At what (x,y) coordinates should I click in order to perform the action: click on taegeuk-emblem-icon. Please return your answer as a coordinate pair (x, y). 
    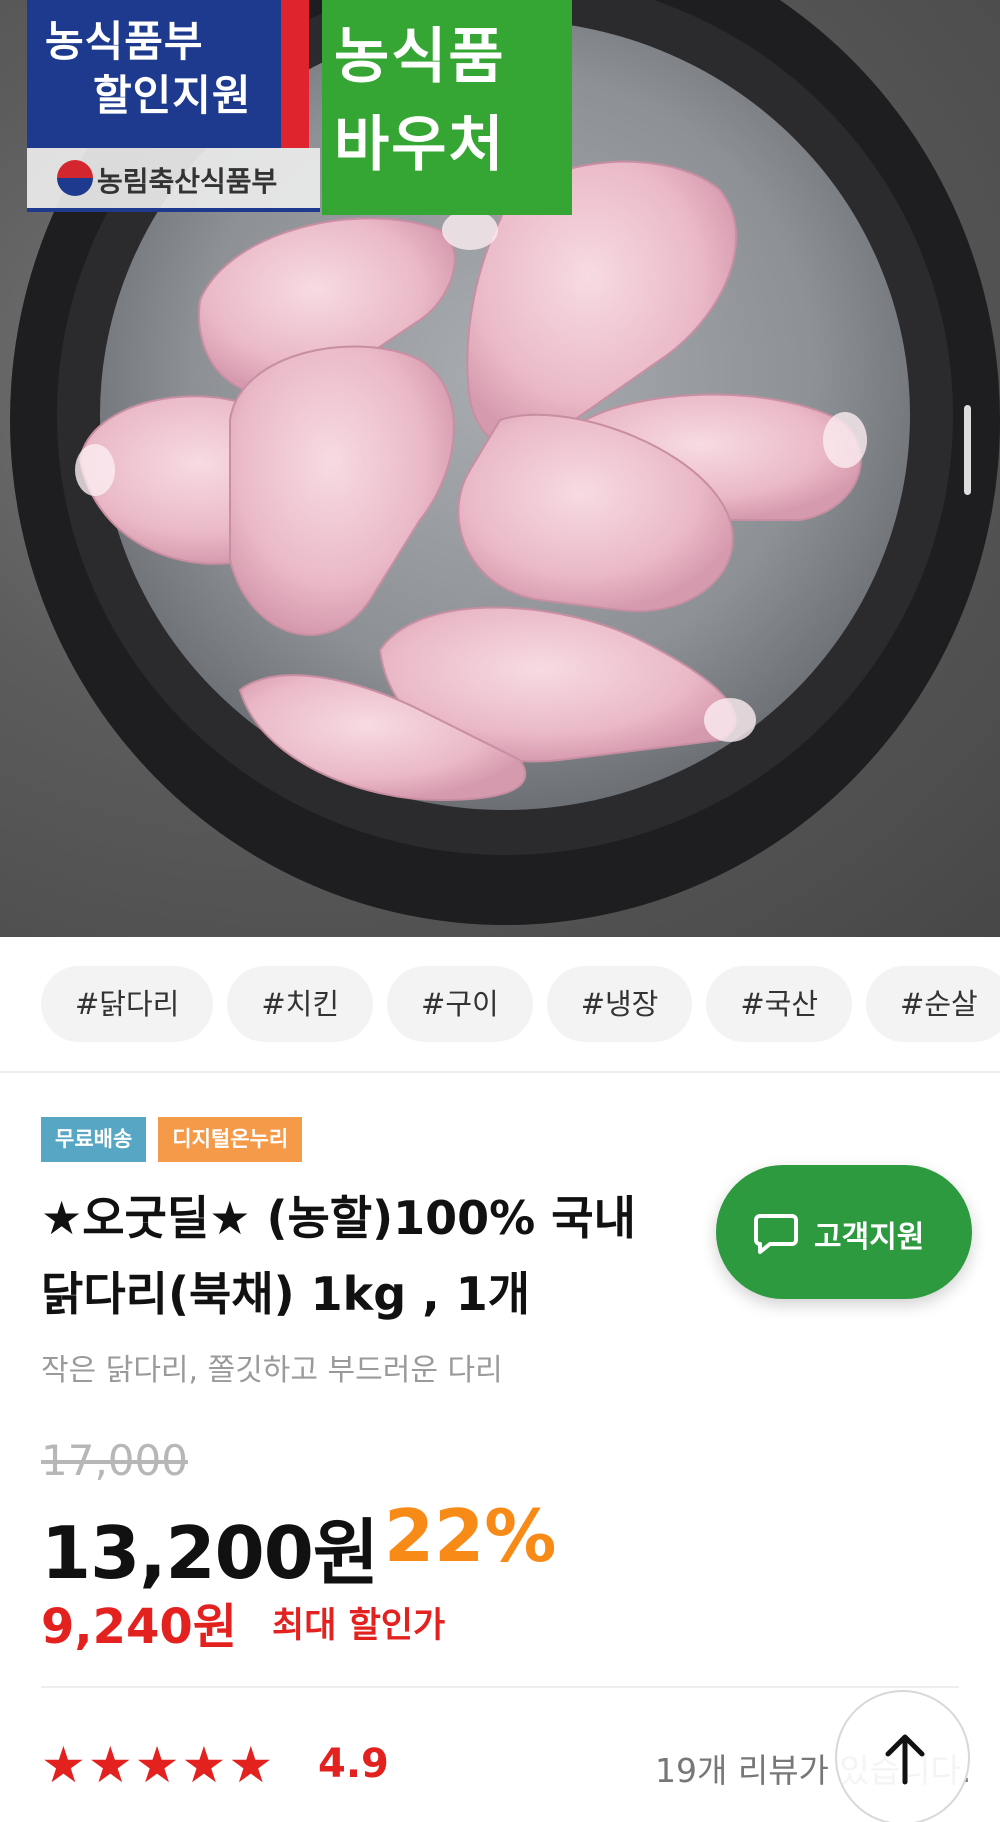
    Looking at the image, I should click on (75, 178).